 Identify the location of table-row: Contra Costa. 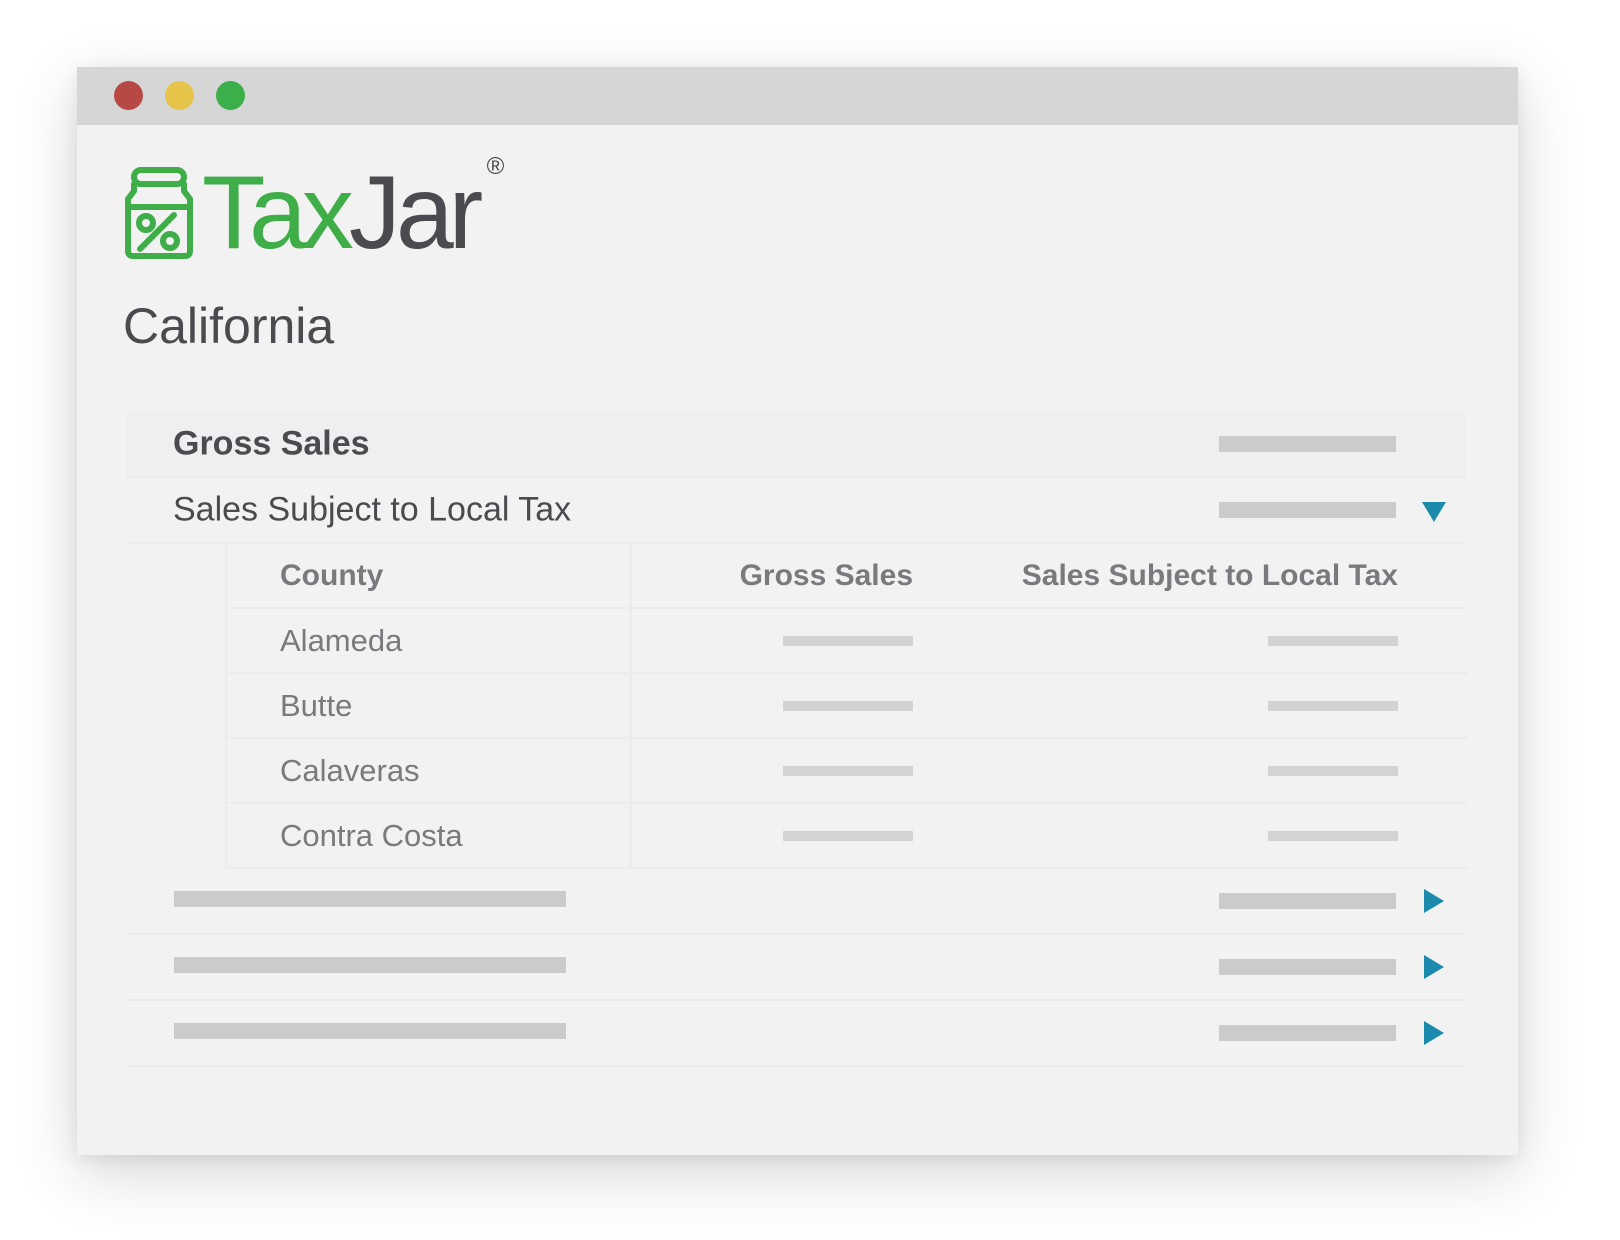
(847, 836).